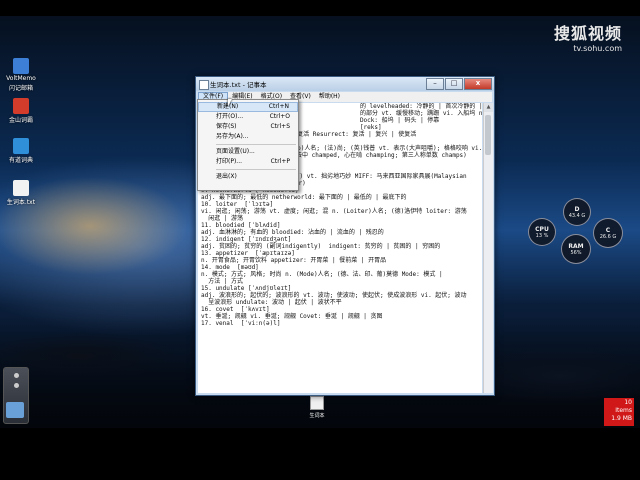  I want to click on gauge-disk-c: C 26.6 G, so click(608, 233).